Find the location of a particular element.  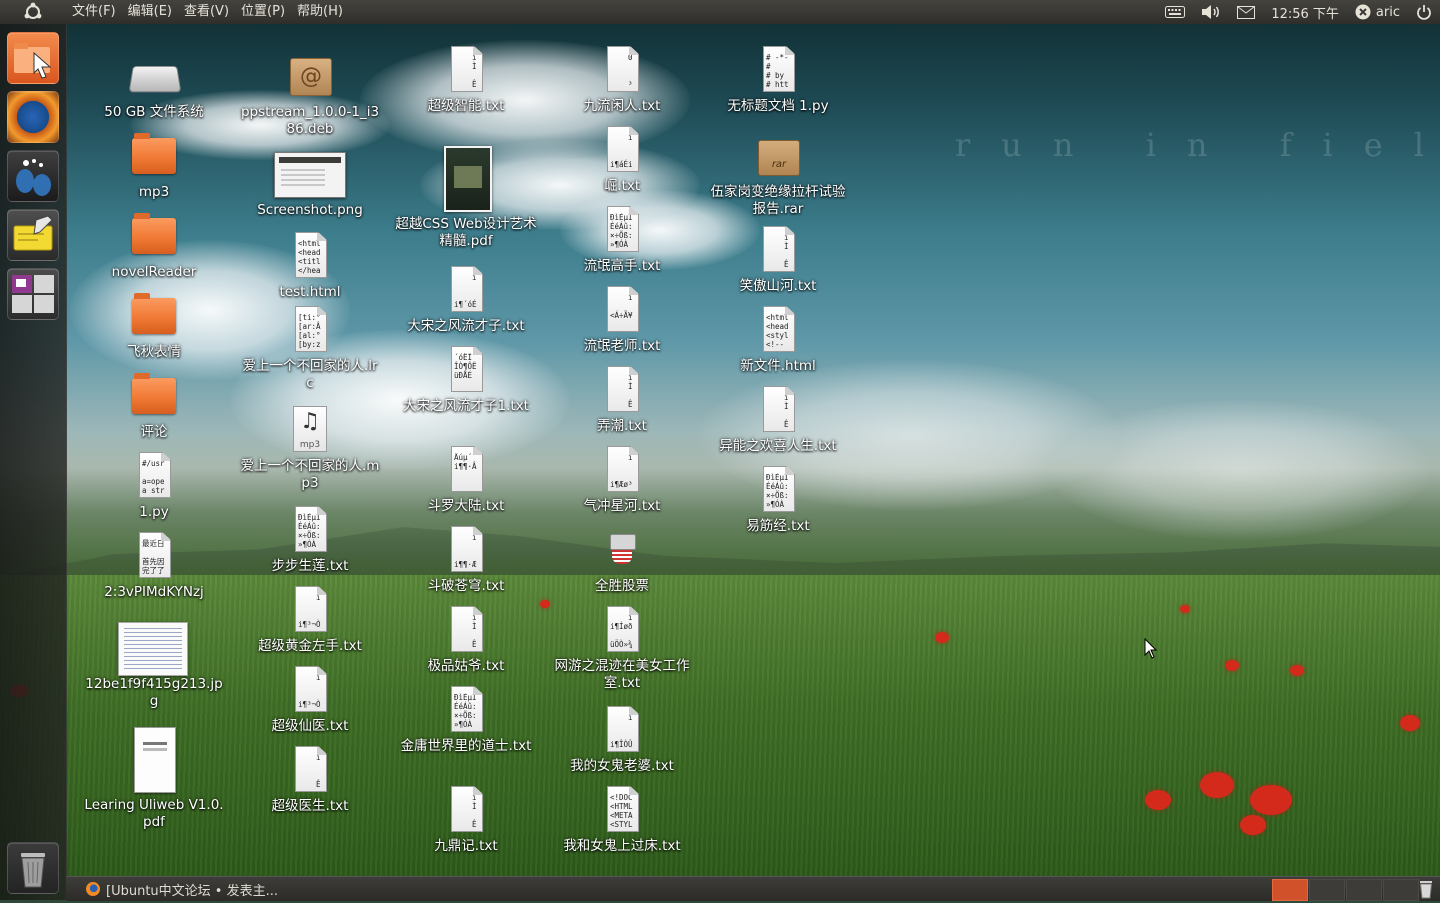

power-icon is located at coordinates (1424, 12).